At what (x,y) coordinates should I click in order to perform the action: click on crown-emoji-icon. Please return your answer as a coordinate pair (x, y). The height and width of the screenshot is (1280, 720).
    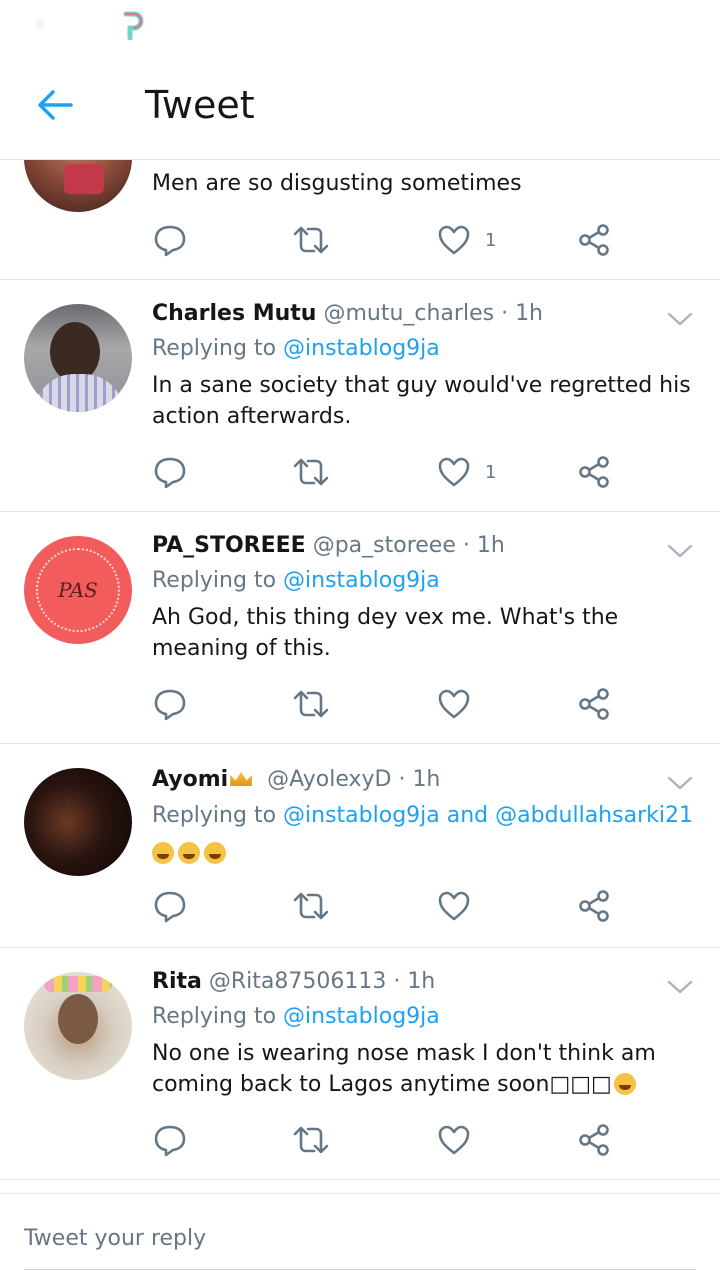
    Looking at the image, I should click on (241, 779).